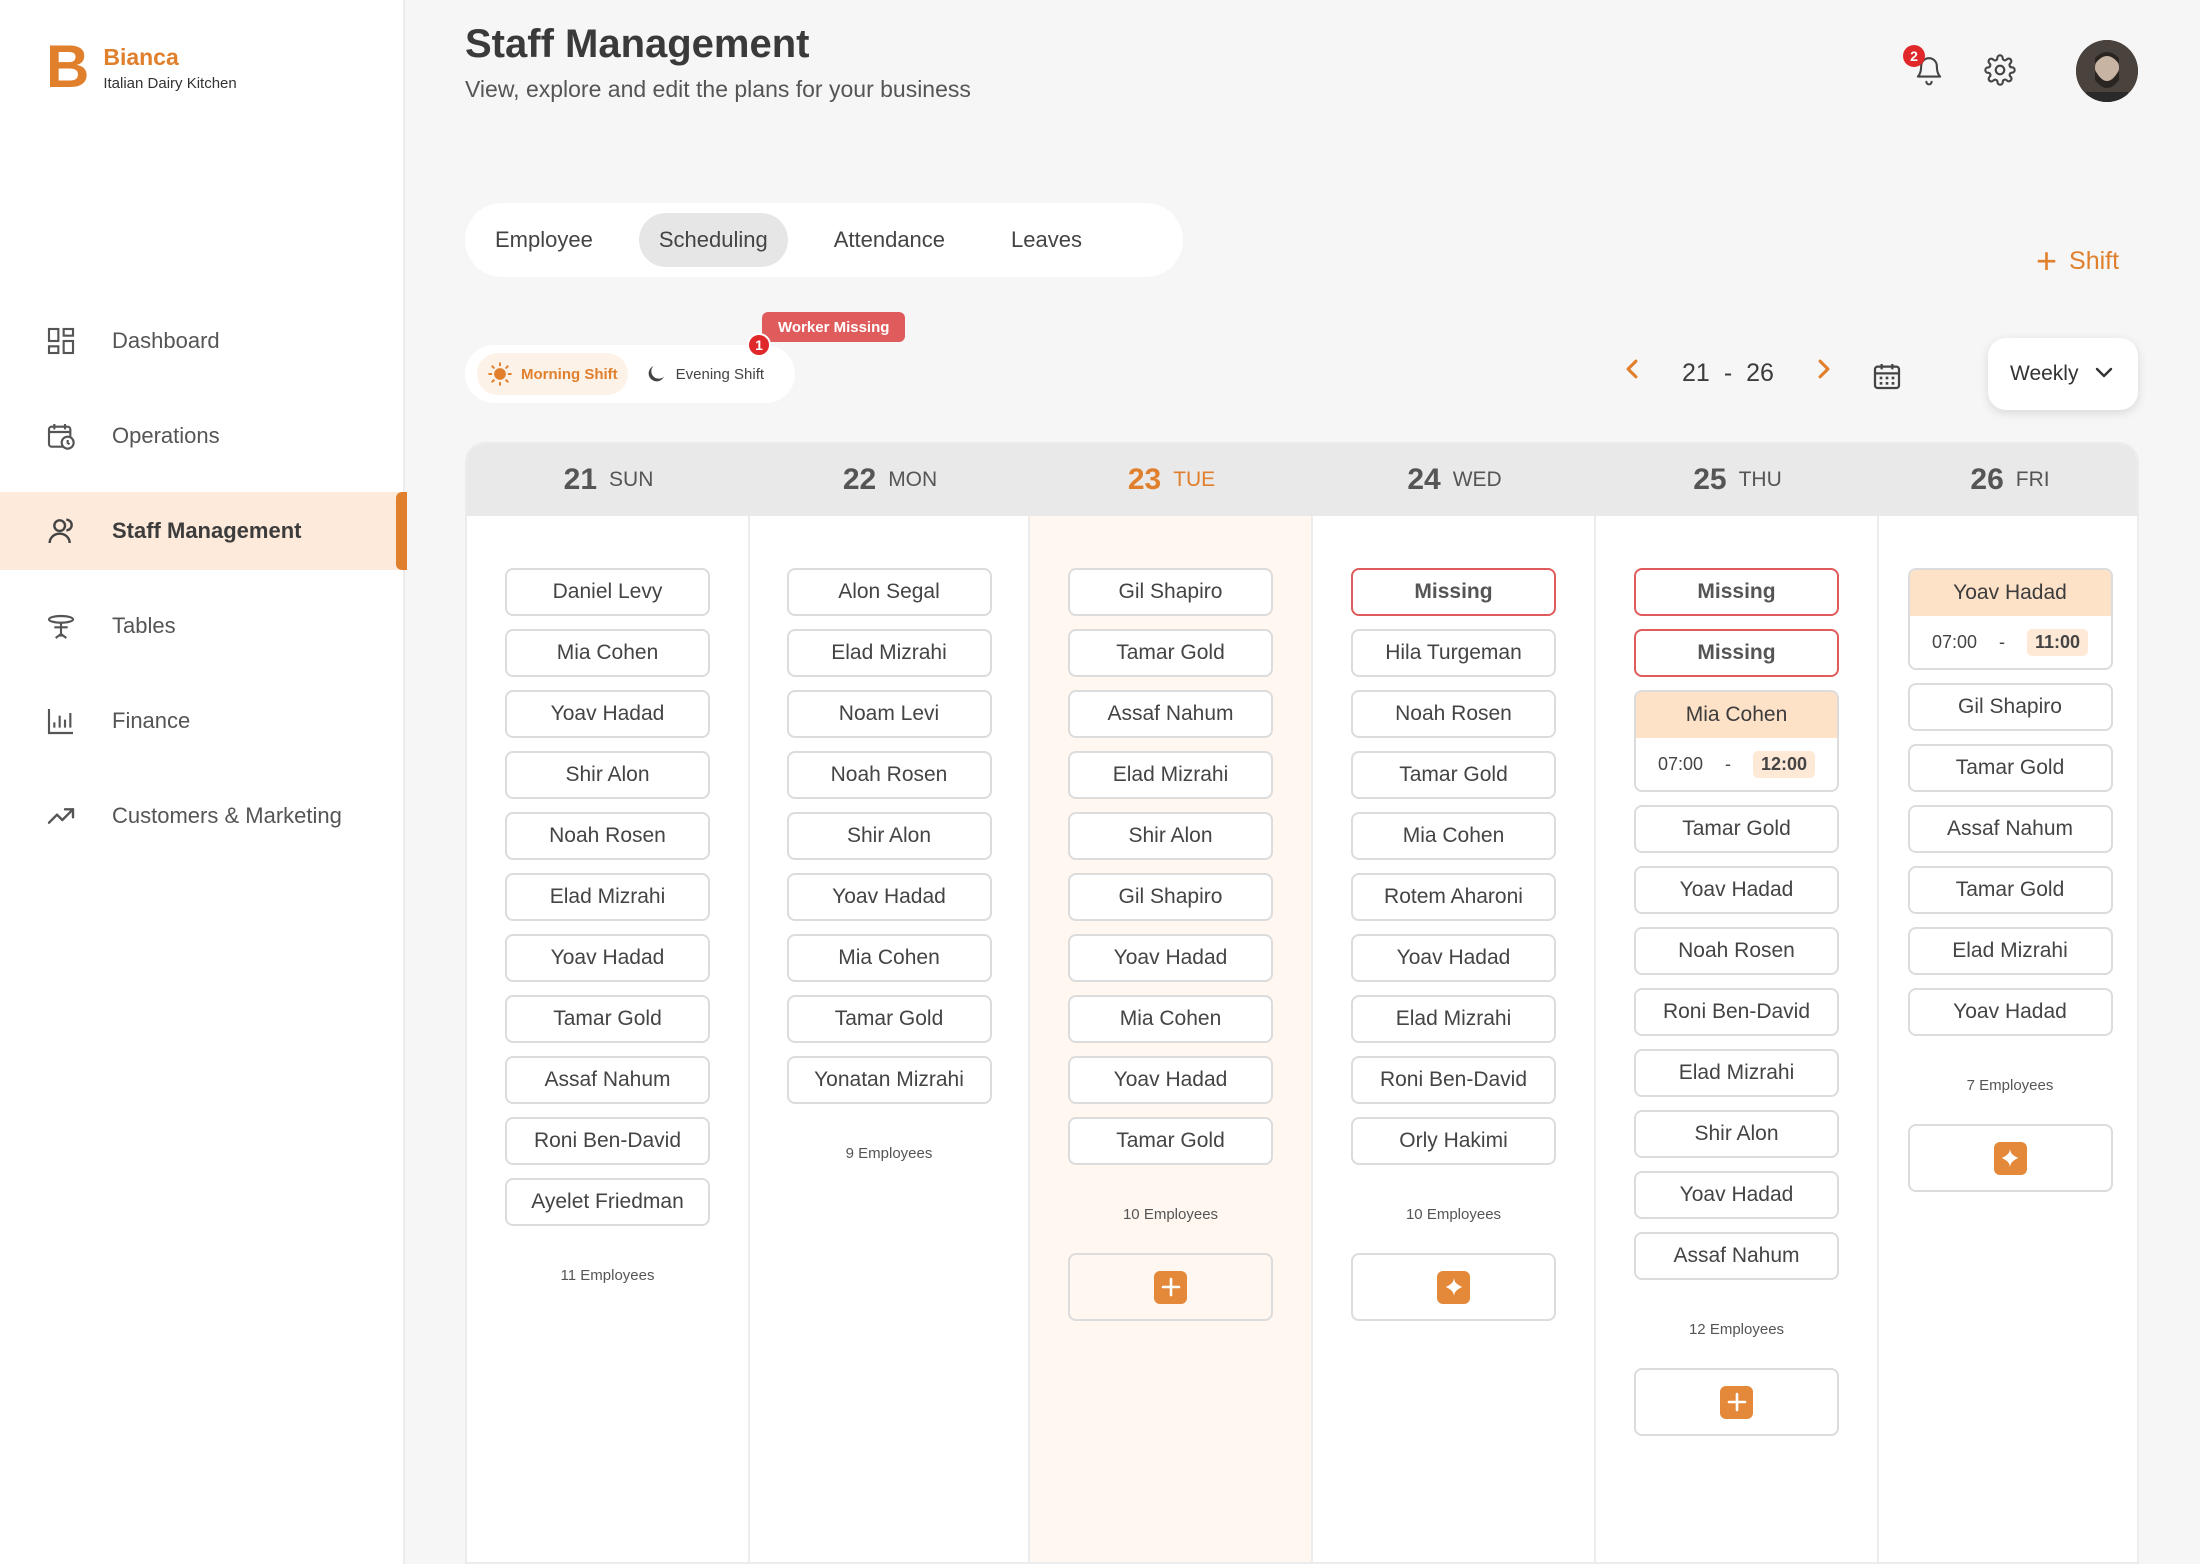  I want to click on shift-time-sep: -, so click(2002, 641).